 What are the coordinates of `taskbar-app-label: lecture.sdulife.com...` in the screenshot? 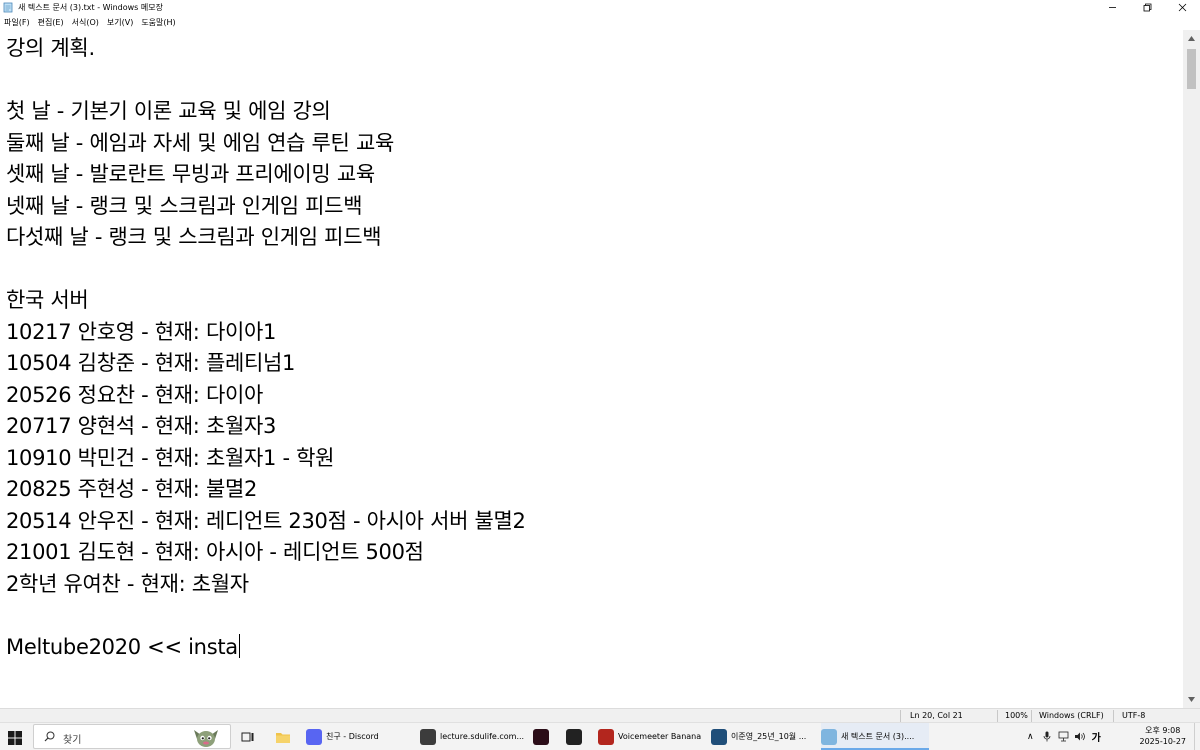 It's located at (482, 736).